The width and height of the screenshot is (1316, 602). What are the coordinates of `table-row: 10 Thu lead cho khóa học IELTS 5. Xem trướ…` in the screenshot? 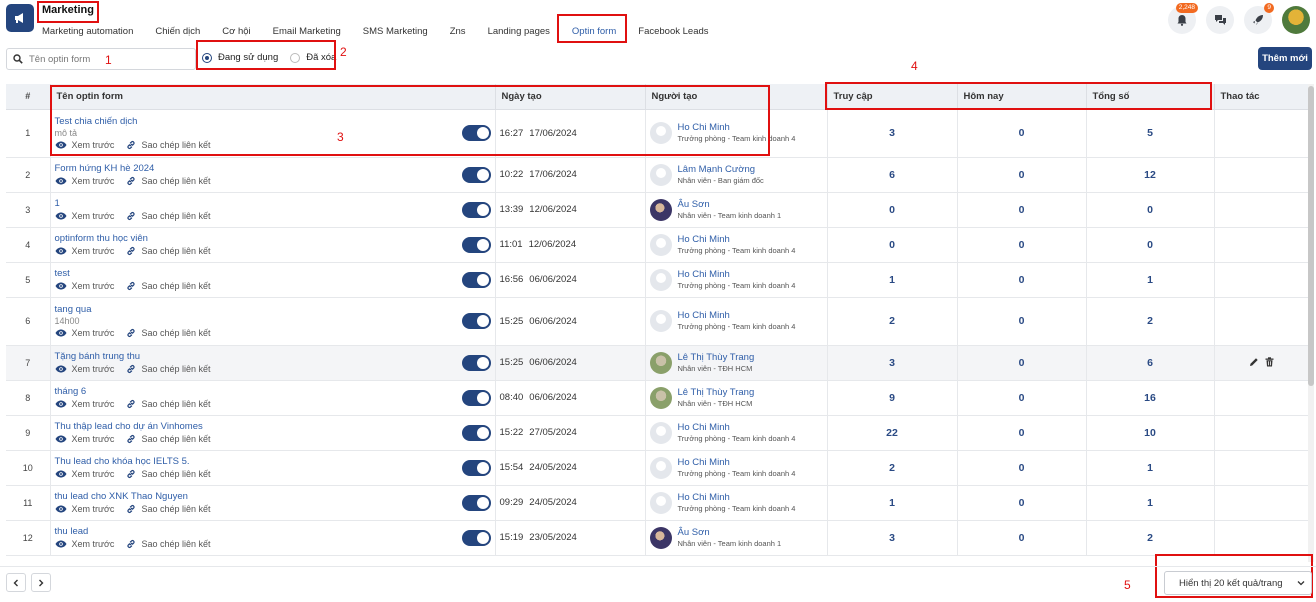 It's located at (657, 468).